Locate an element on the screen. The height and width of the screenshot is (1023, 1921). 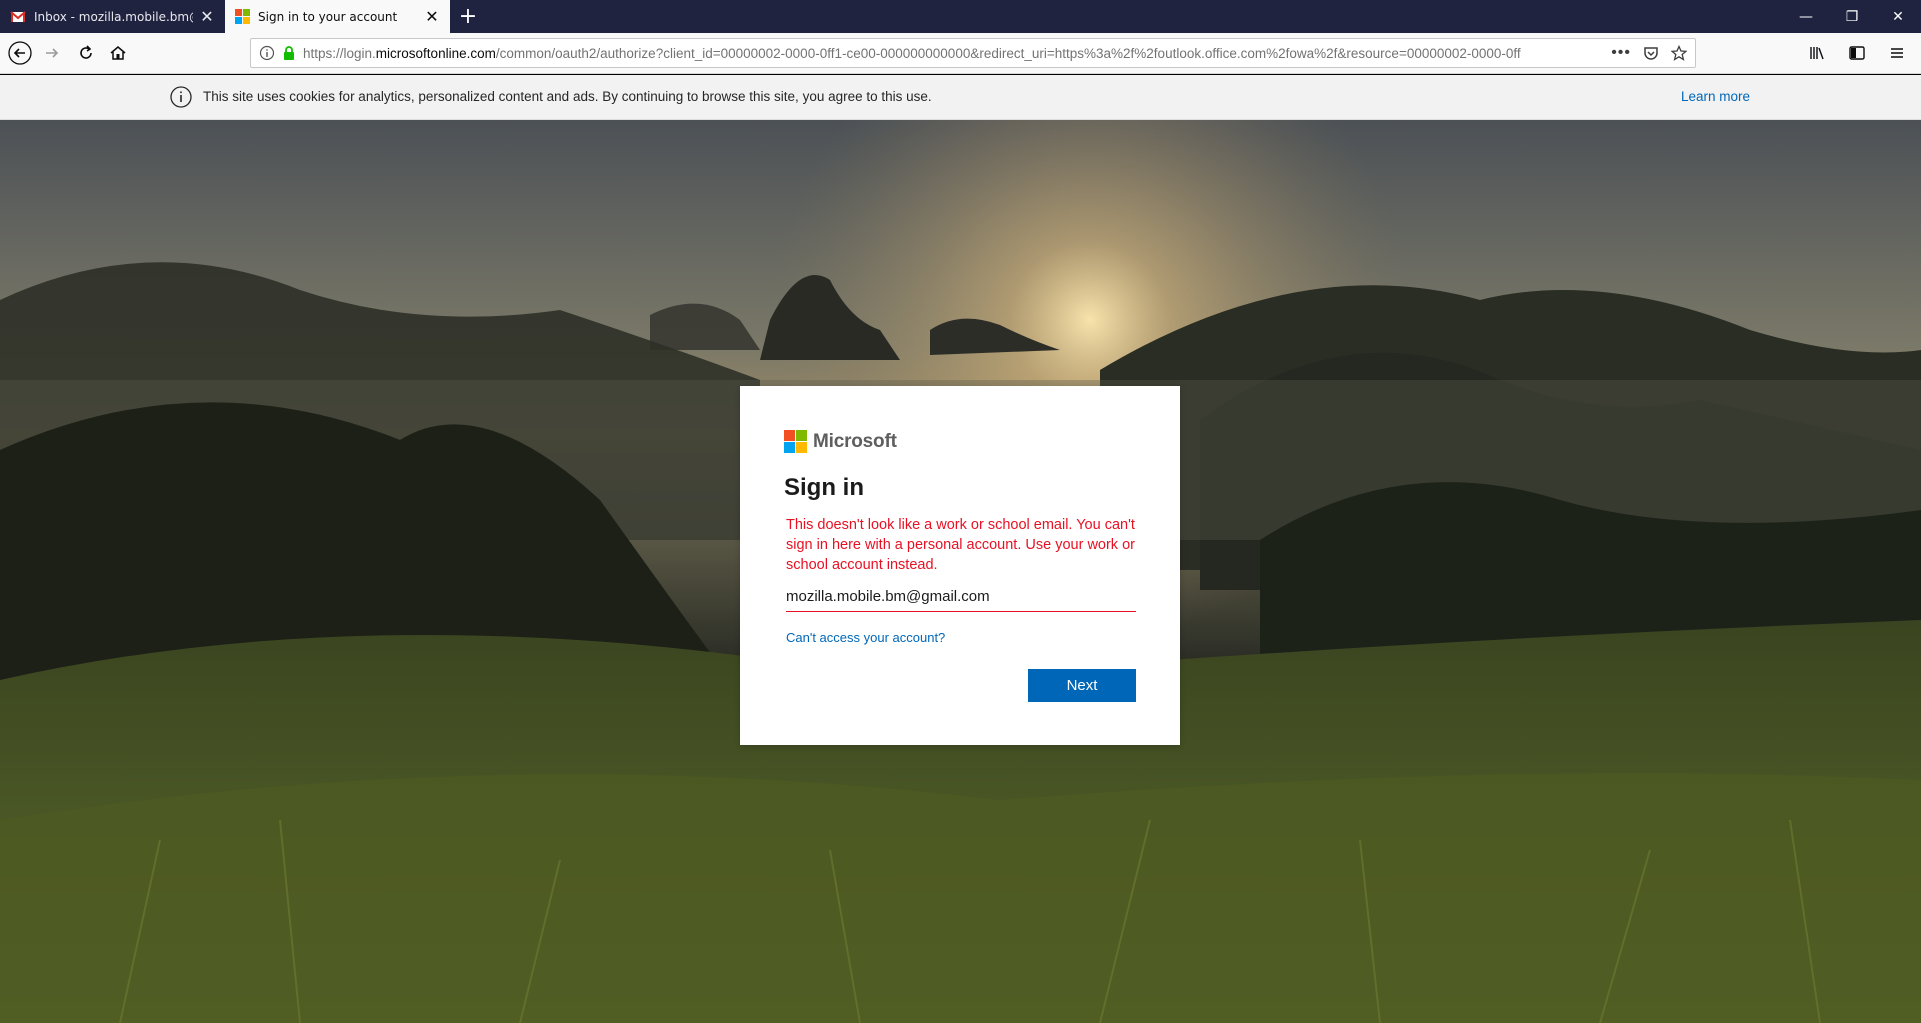
back-button is located at coordinates (20, 53).